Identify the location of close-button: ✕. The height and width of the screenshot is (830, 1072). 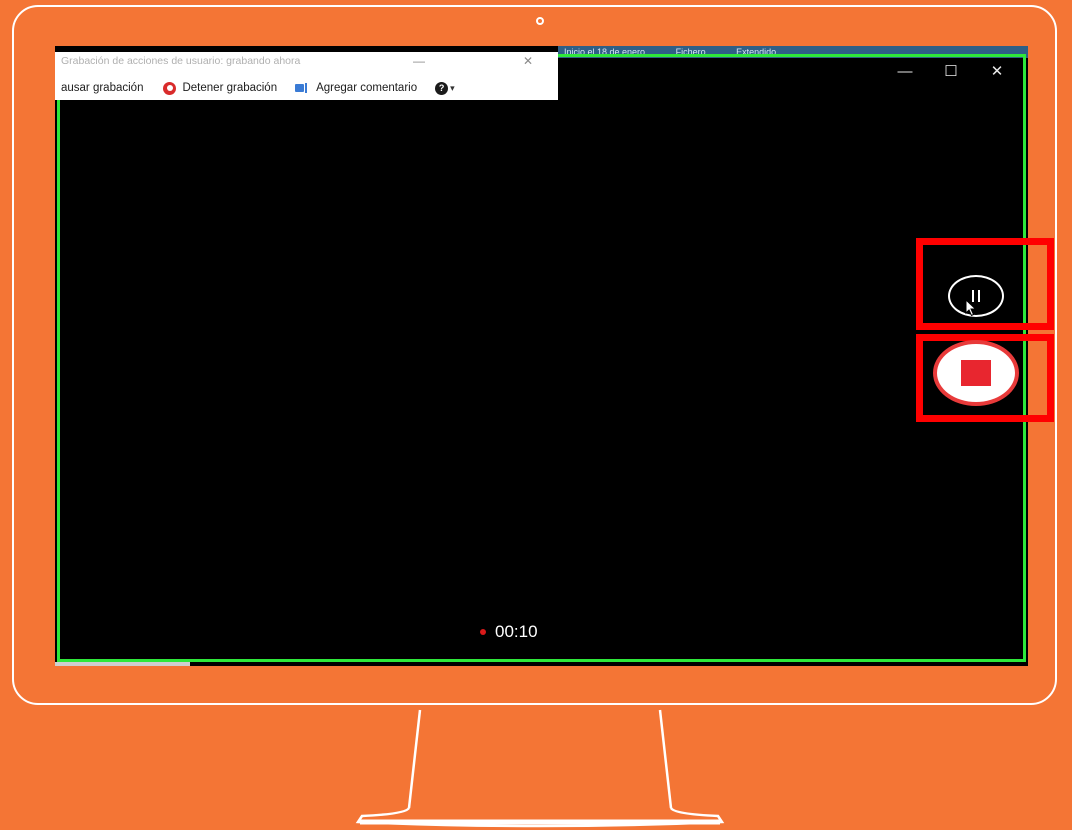
(997, 71).